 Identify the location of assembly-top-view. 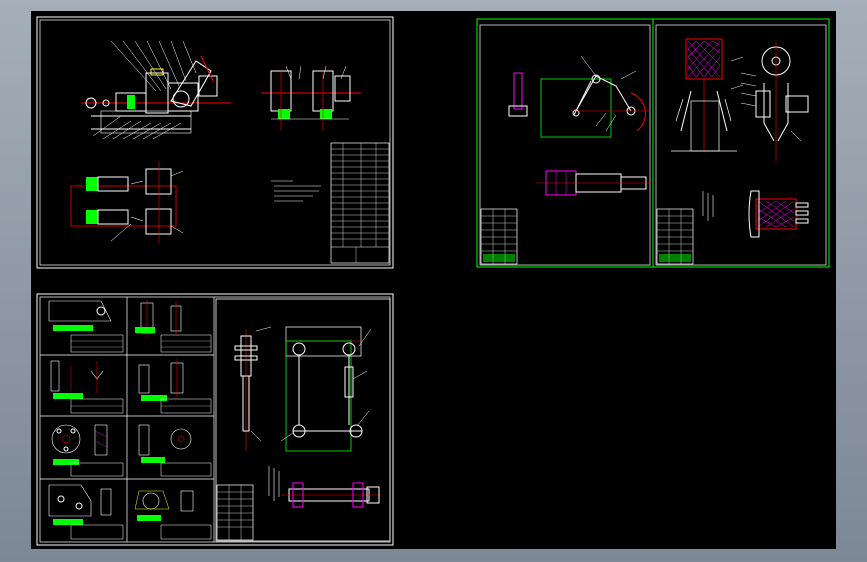
(156, 90).